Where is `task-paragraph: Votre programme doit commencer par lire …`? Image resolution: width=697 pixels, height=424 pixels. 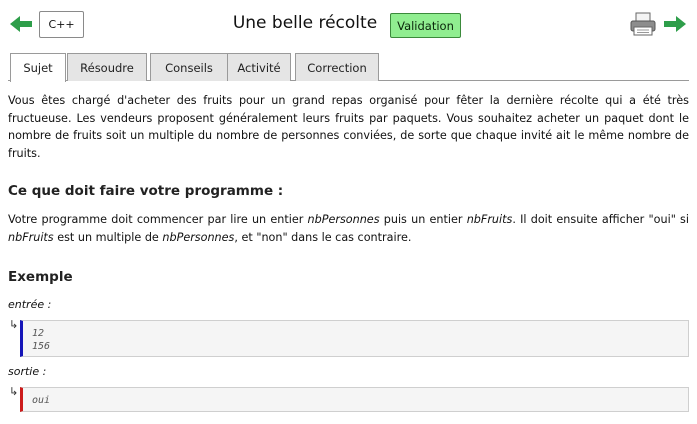 task-paragraph: Votre programme doit commencer par lire … is located at coordinates (348, 228).